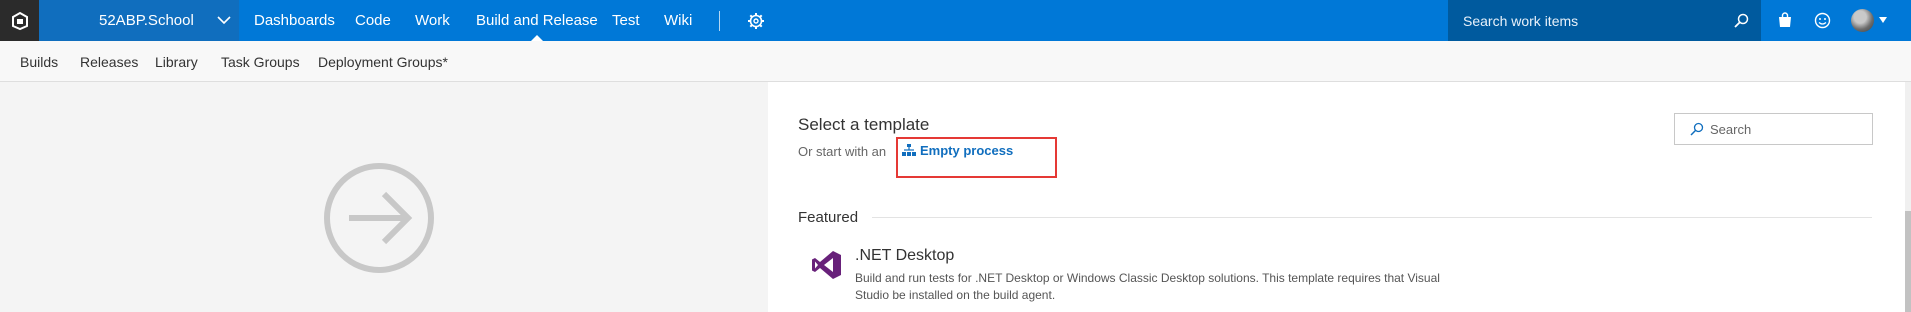  What do you see at coordinates (842, 151) in the screenshot?
I see `start-with-text: Or start with an` at bounding box center [842, 151].